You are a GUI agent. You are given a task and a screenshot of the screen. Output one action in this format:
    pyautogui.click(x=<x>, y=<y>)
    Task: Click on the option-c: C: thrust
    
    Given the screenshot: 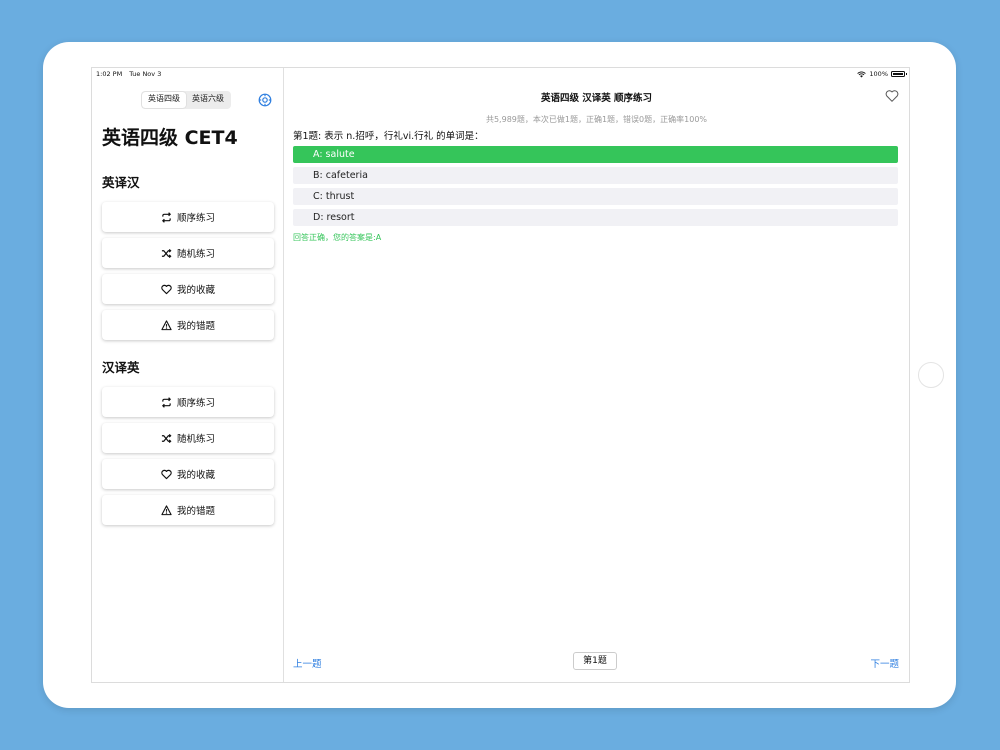 What is the action you would take?
    pyautogui.click(x=595, y=196)
    